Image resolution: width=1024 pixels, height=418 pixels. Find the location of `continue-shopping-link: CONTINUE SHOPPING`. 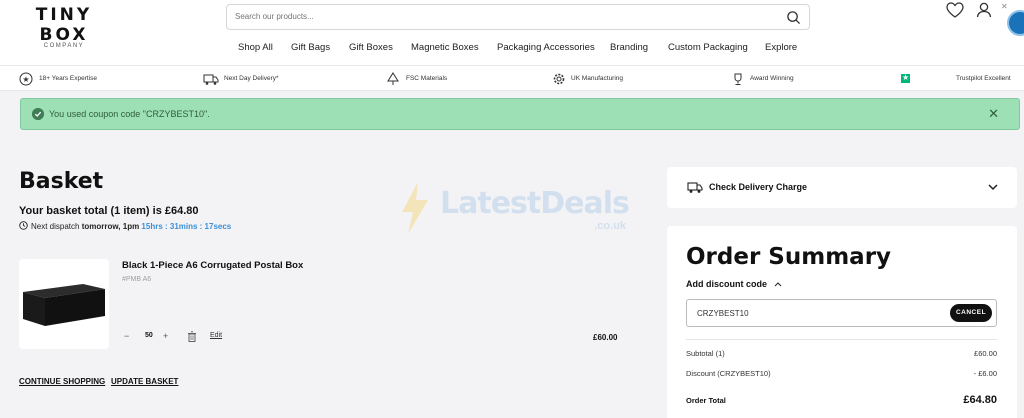

continue-shopping-link: CONTINUE SHOPPING is located at coordinates (62, 381).